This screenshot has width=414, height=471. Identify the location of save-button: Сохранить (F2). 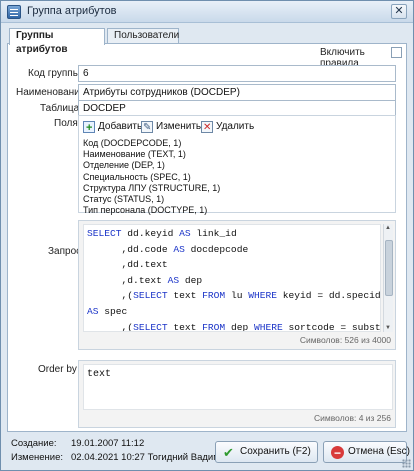
(266, 452).